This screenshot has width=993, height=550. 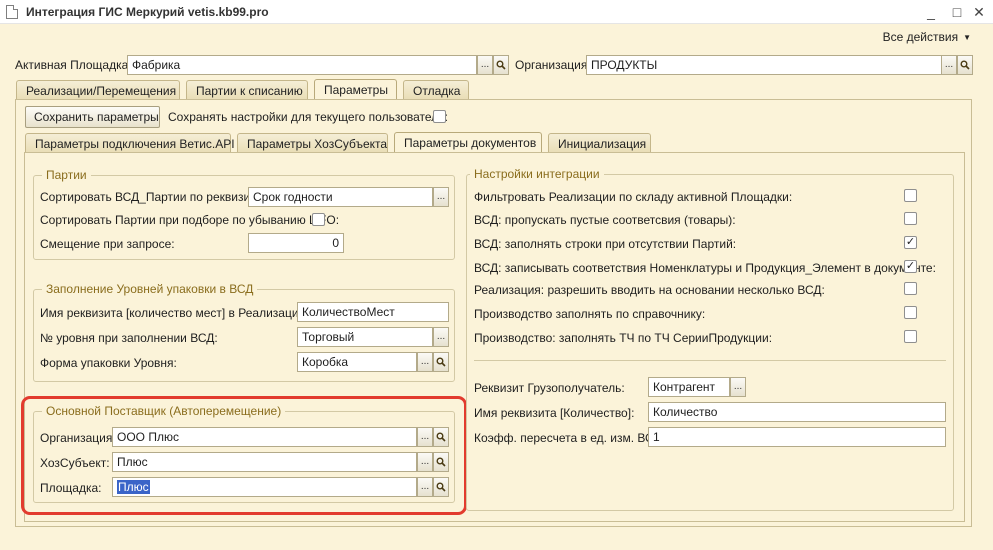 I want to click on packaging-group-title: Заполнение Уровней упаковки в ВСД, so click(x=150, y=289).